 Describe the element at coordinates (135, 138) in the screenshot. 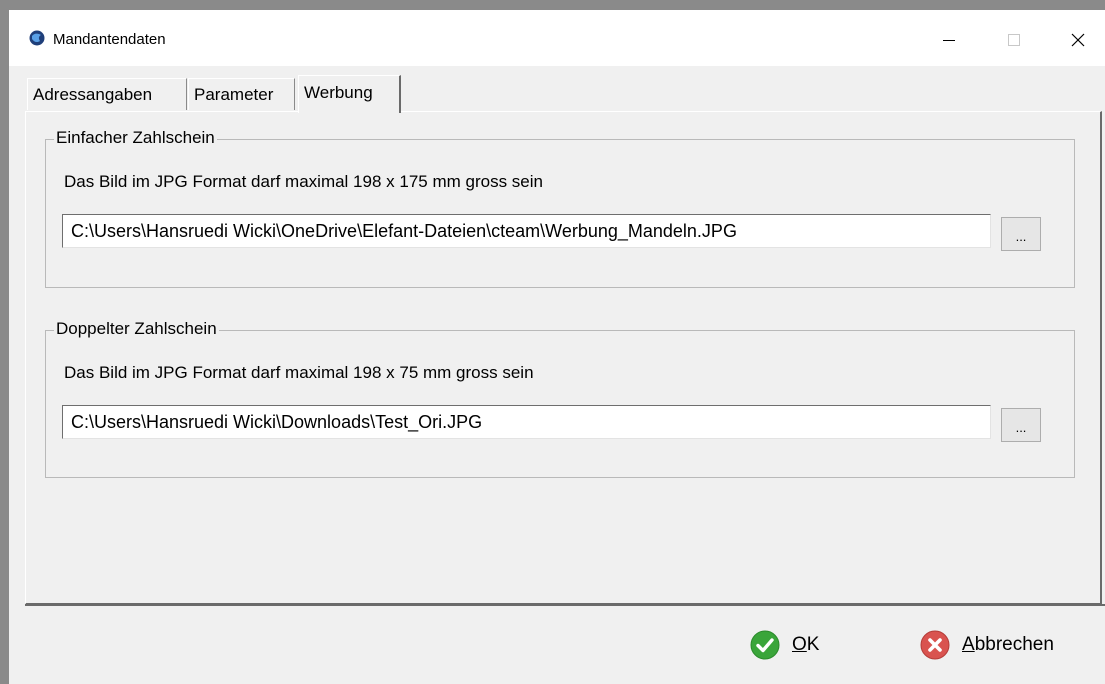

I see `group-legend: Einfacher Zahlschein` at that location.